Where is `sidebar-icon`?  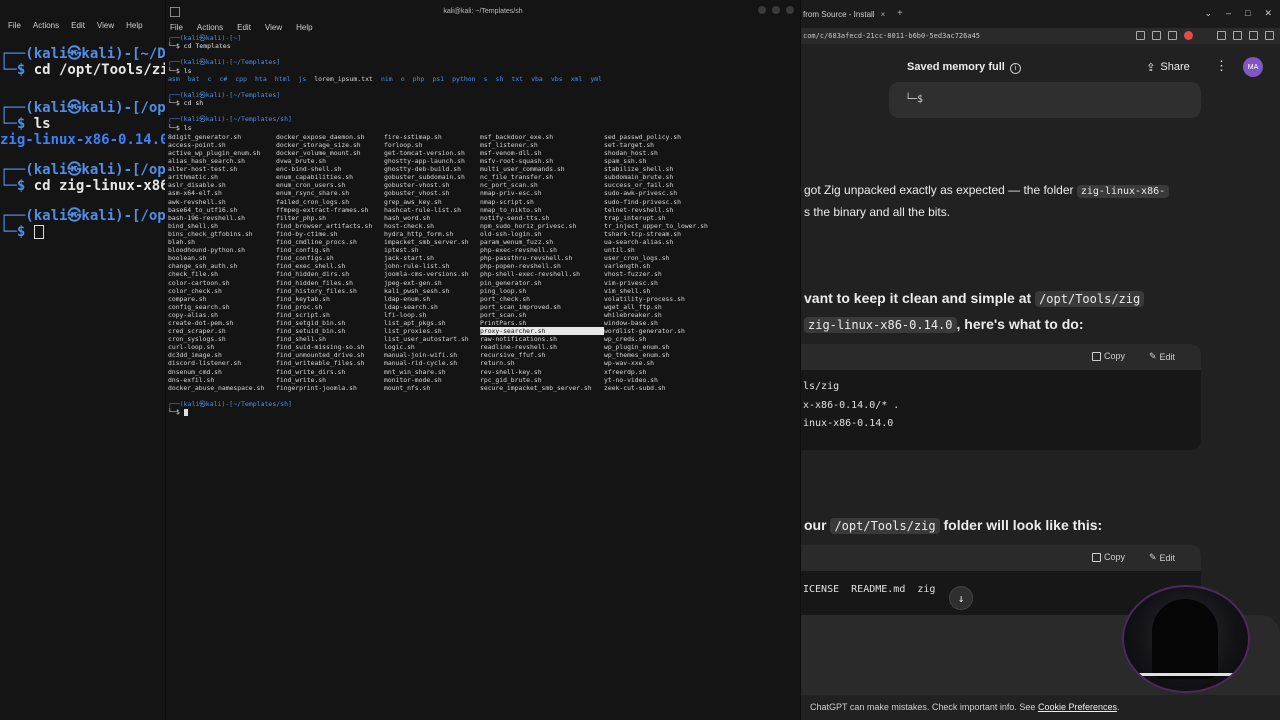 sidebar-icon is located at coordinates (1237, 35).